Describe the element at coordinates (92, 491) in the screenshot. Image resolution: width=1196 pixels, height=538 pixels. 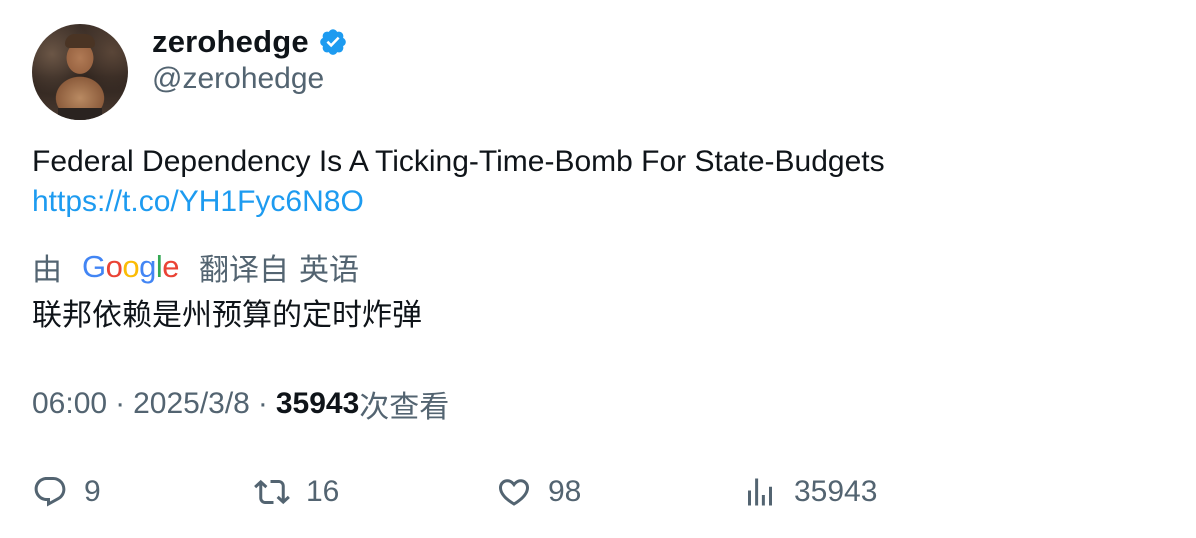
I see `reply-count: 9` at that location.